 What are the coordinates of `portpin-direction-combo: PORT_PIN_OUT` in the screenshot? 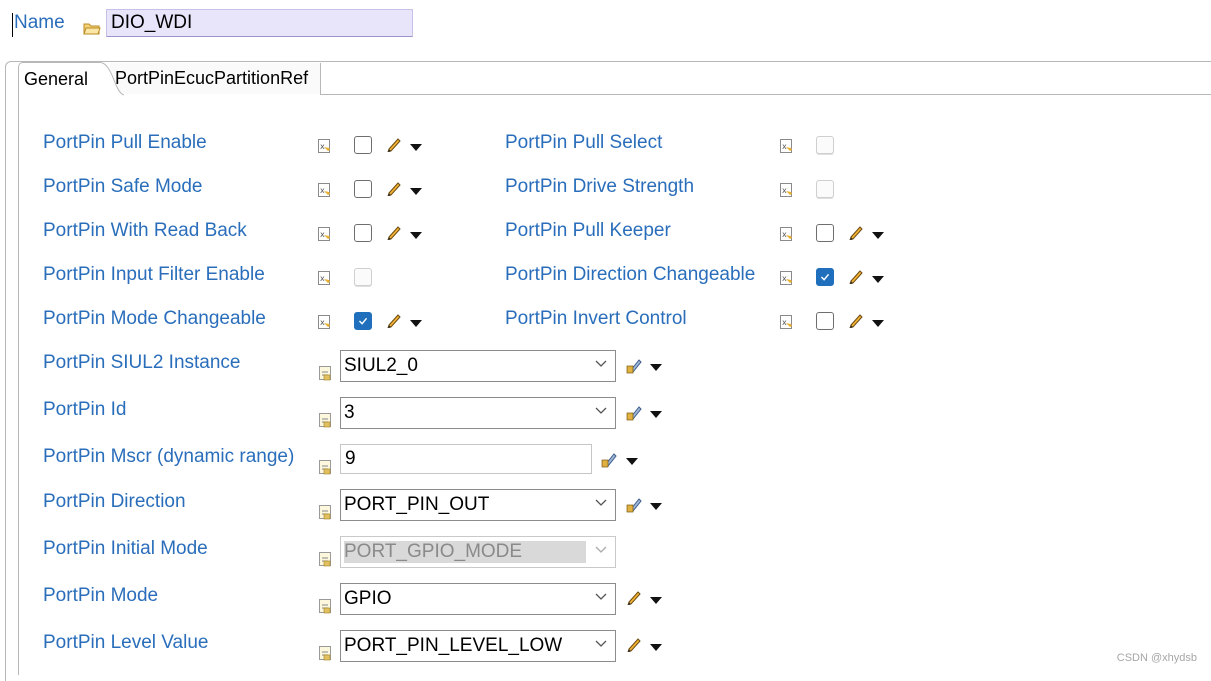 It's located at (478, 505).